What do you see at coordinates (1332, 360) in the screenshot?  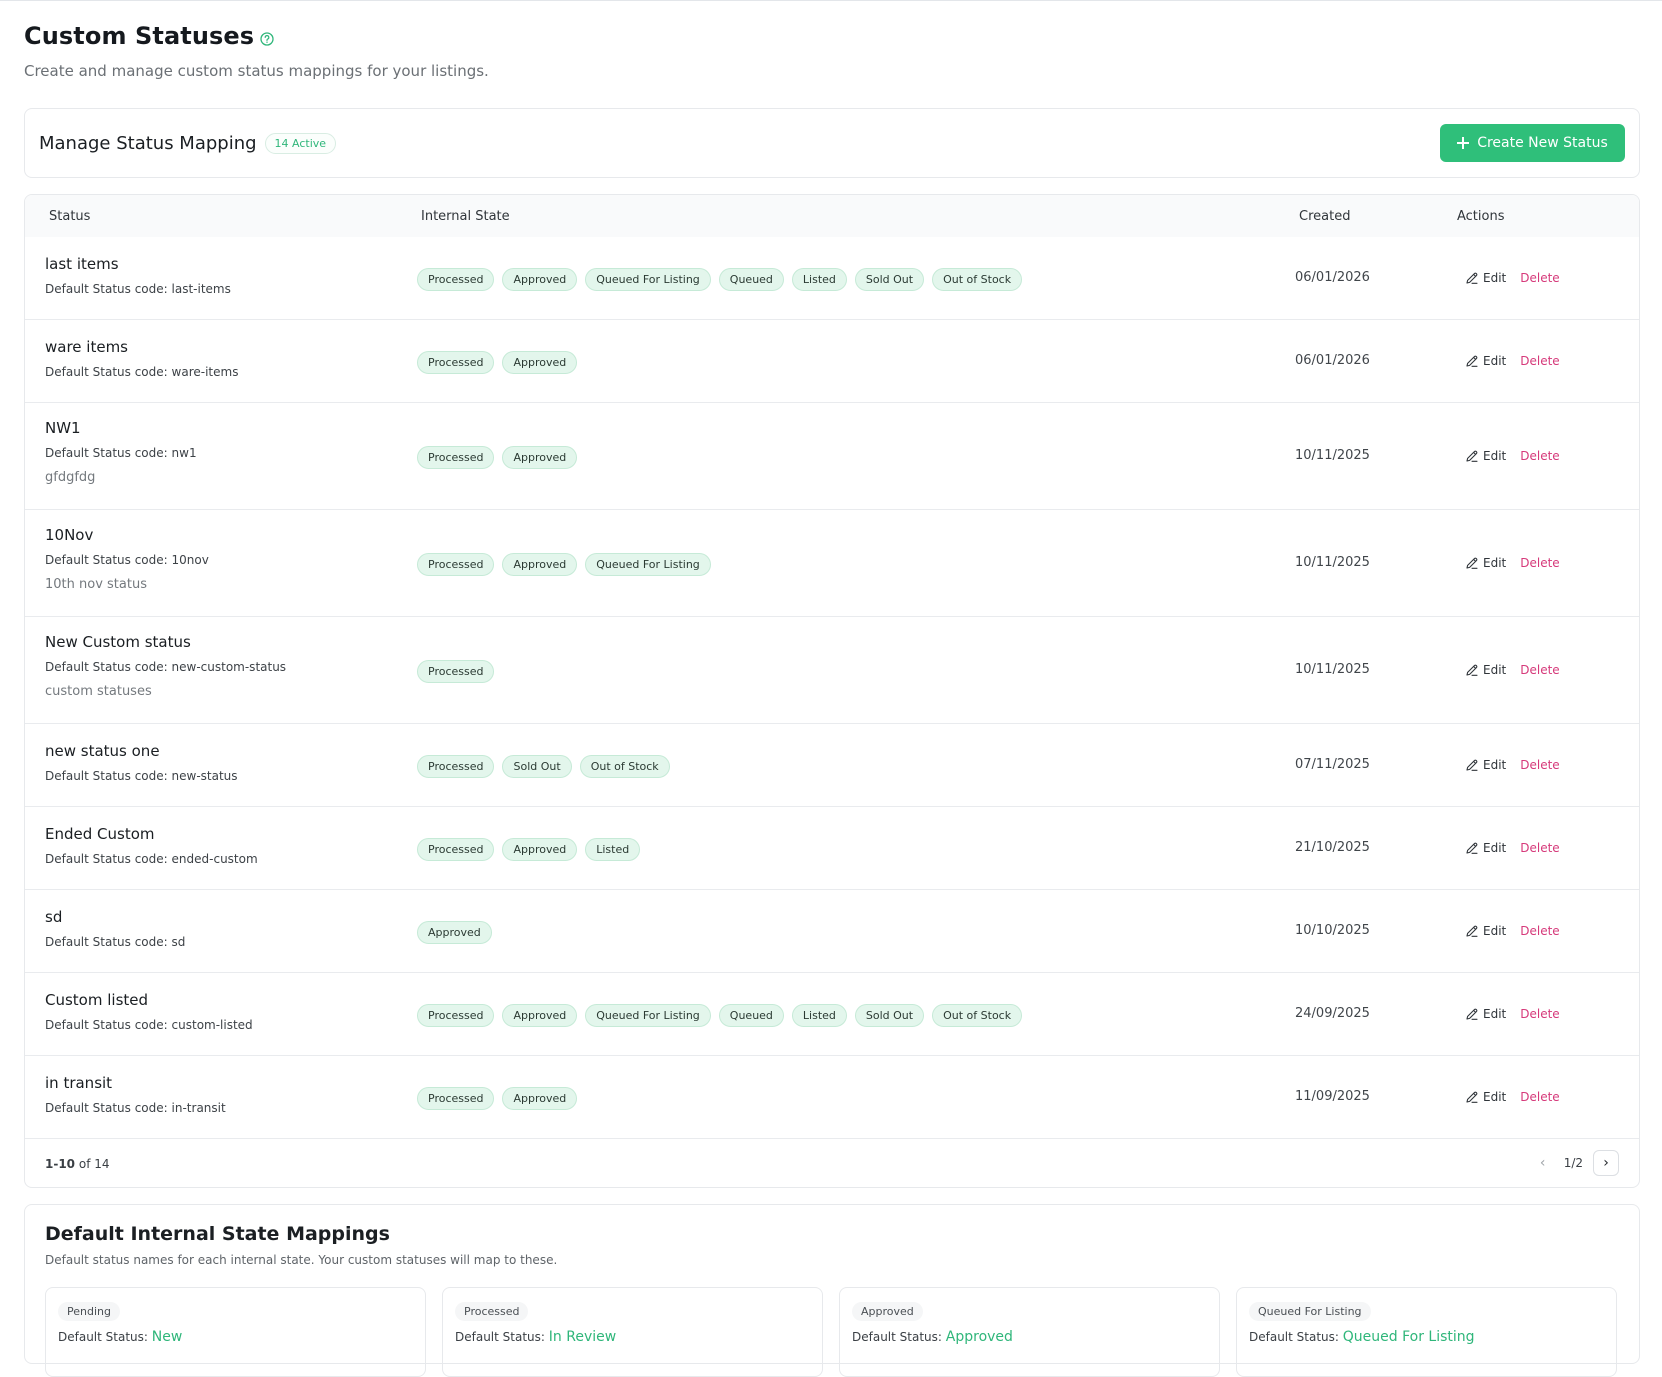 I see `created-date: 06/01/2026` at bounding box center [1332, 360].